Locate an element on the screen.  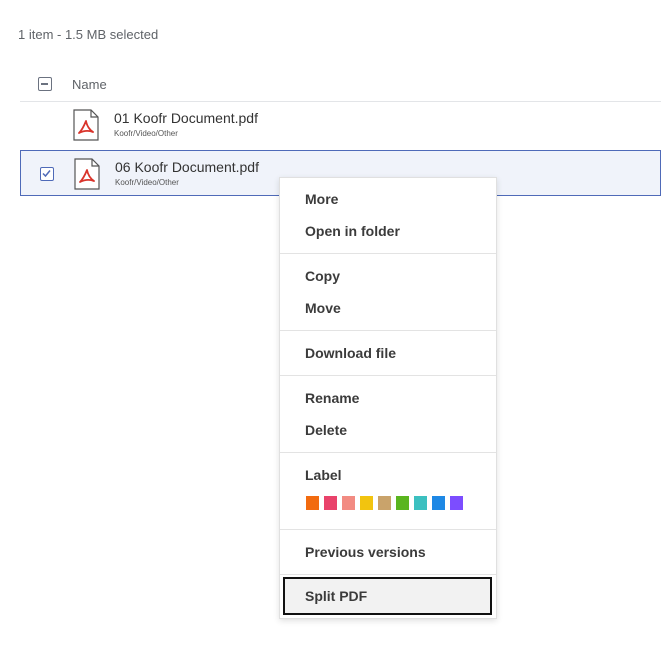
menu-item-rename: Rename is located at coordinates (388, 398).